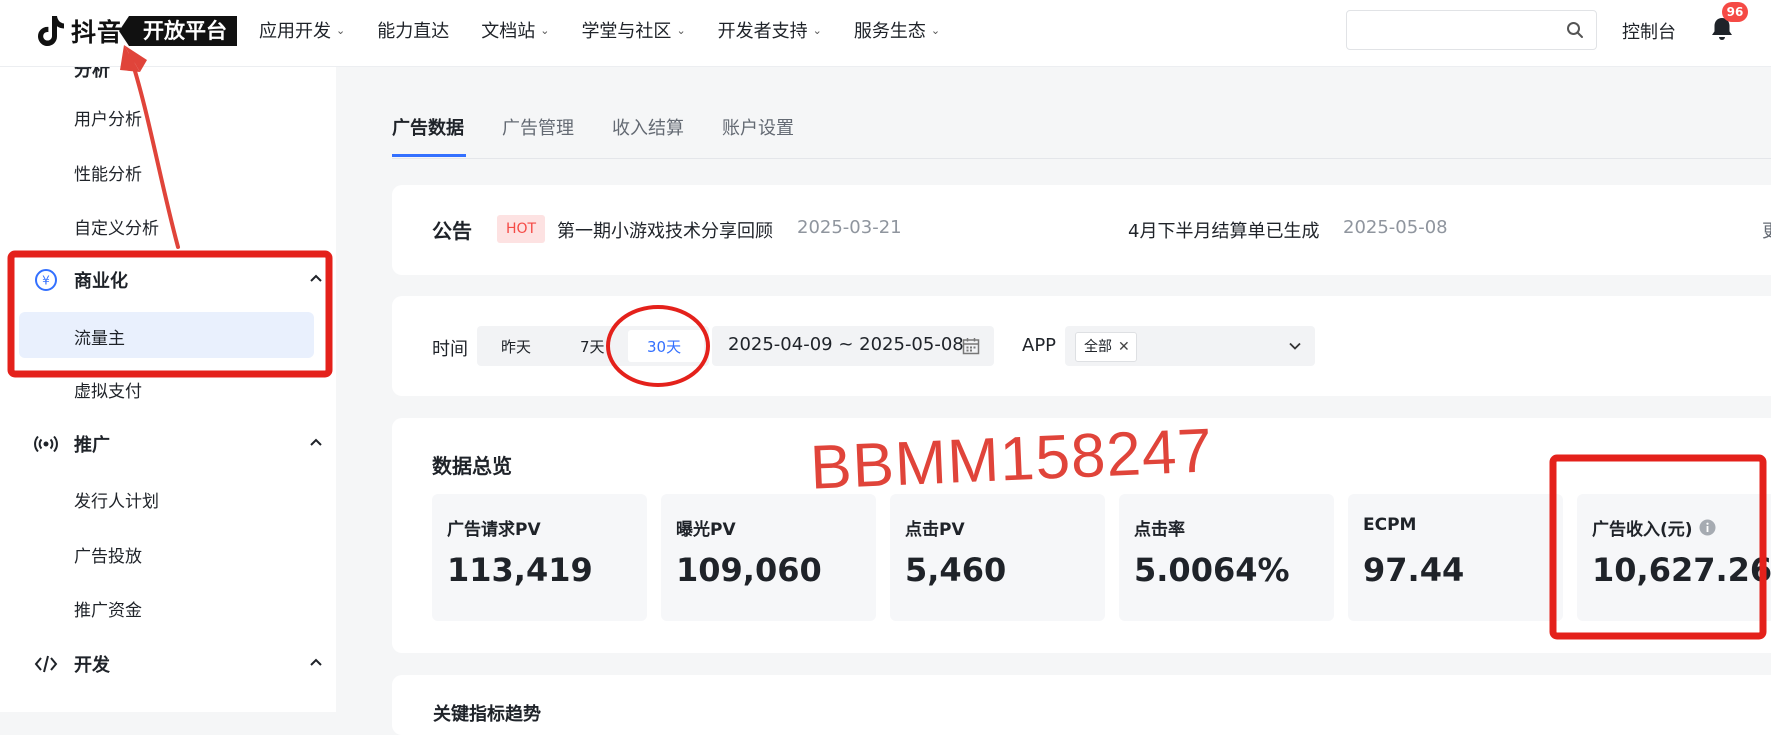 The height and width of the screenshot is (735, 1771). I want to click on metric-label: 广告收入(元), so click(1642, 530).